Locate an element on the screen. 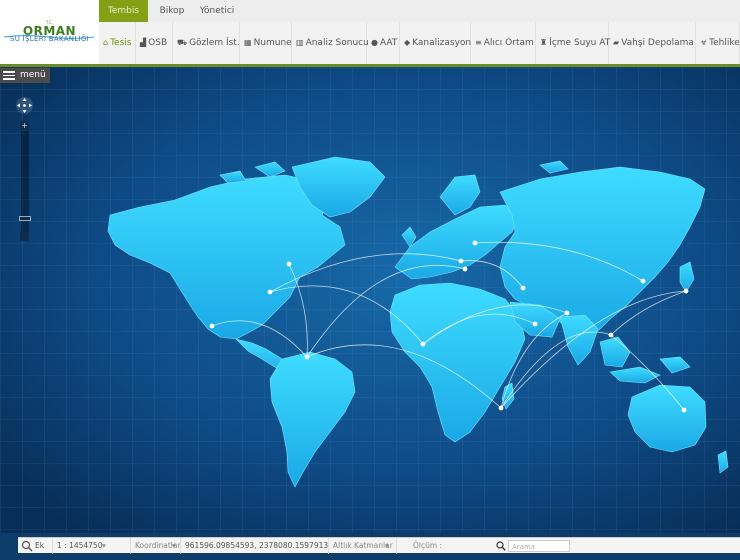 The image size is (740, 560). menu-item-label: İçme Suyu AT is located at coordinates (580, 43).